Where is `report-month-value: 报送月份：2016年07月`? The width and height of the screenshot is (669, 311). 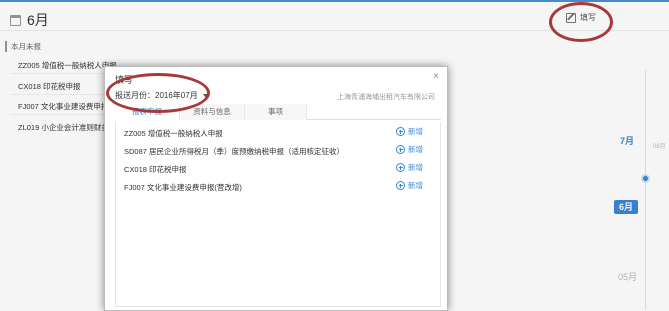
report-month-value: 报送月份：2016年07月 is located at coordinates (156, 95).